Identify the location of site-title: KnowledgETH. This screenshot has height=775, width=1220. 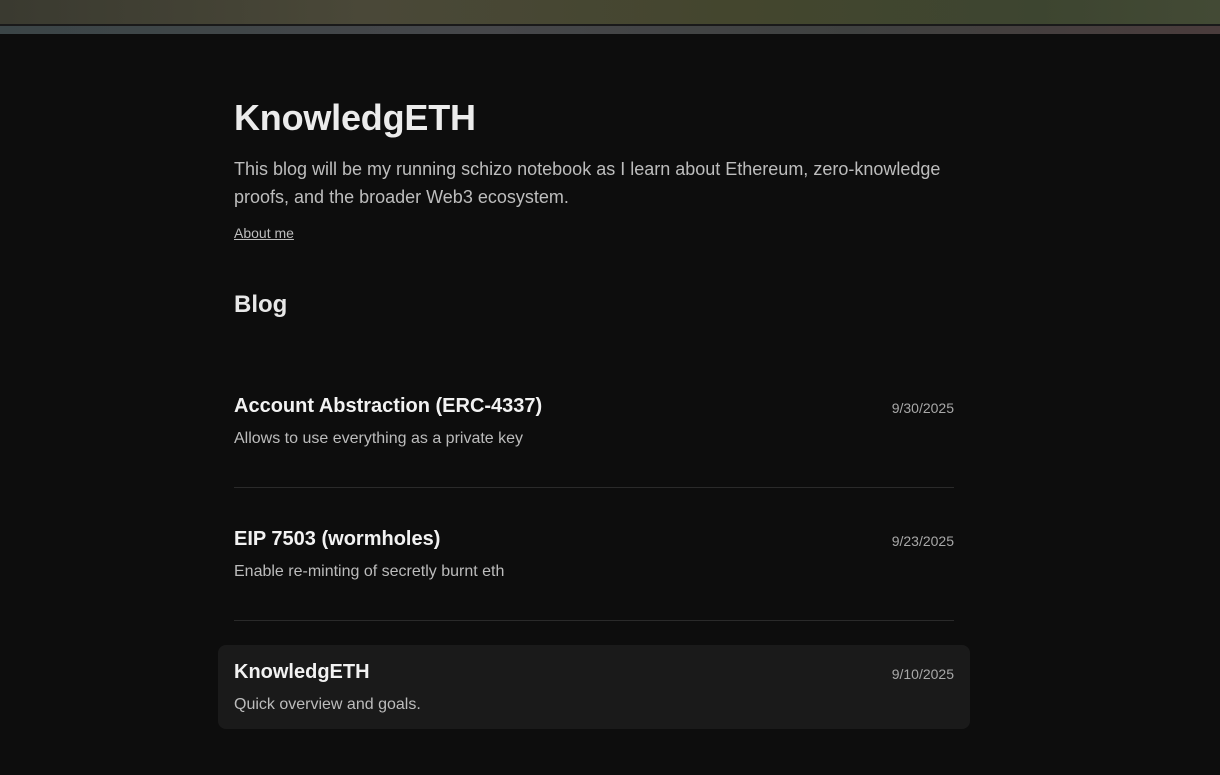
(355, 117).